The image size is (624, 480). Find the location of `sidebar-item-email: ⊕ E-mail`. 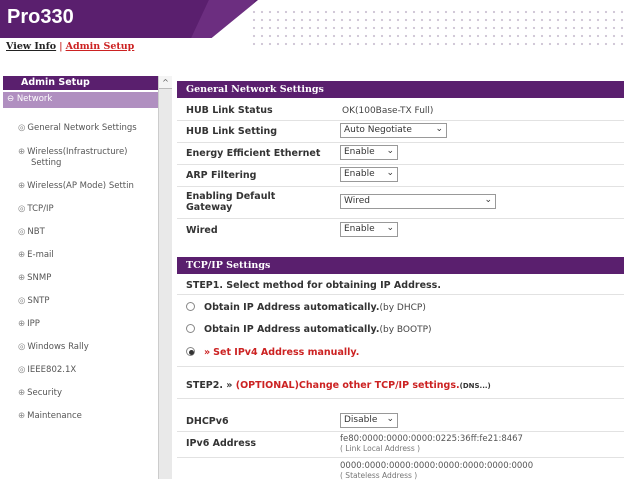

sidebar-item-email: ⊕ E-mail is located at coordinates (89, 255).